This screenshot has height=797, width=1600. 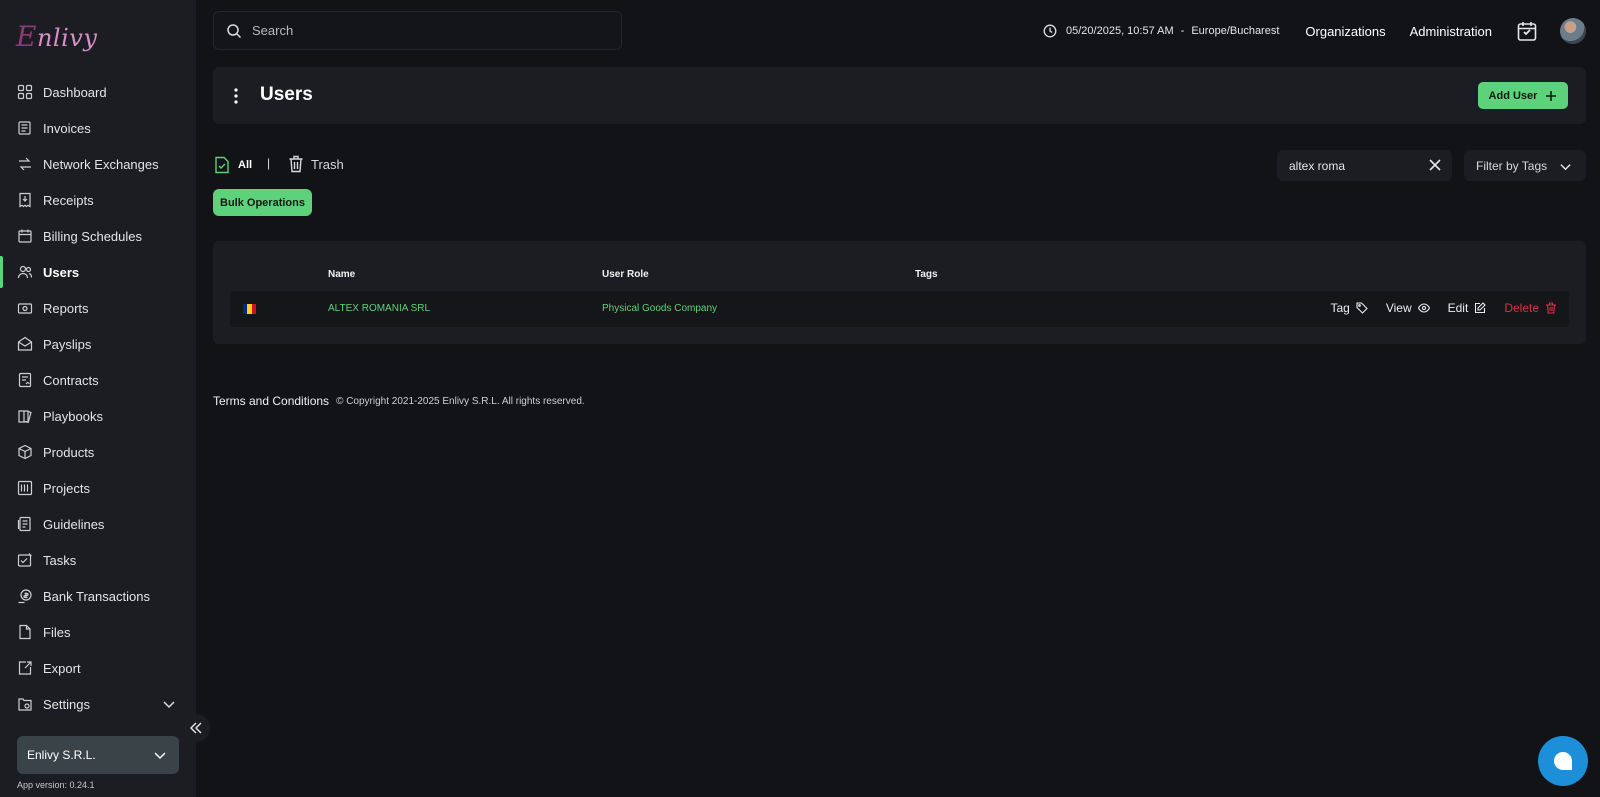 I want to click on billing-icon, so click(x=25, y=236).